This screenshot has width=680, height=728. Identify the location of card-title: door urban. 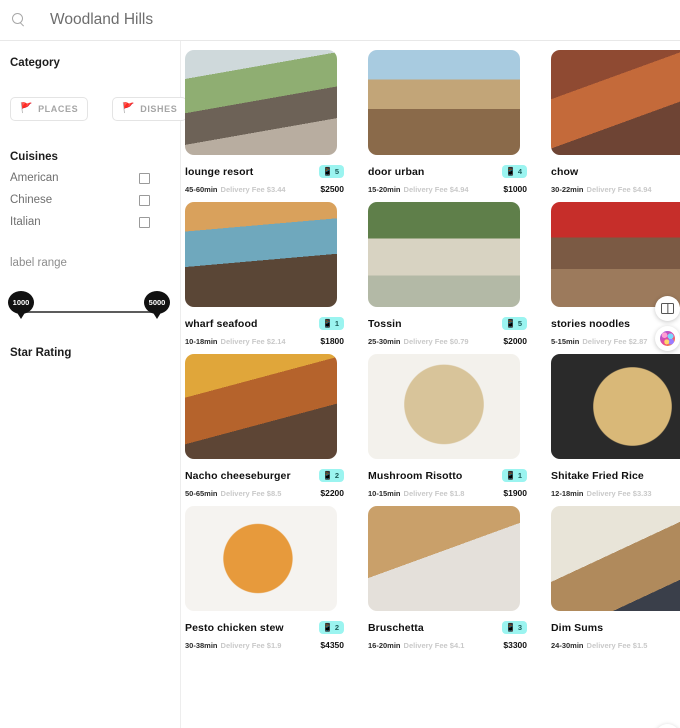
(396, 171).